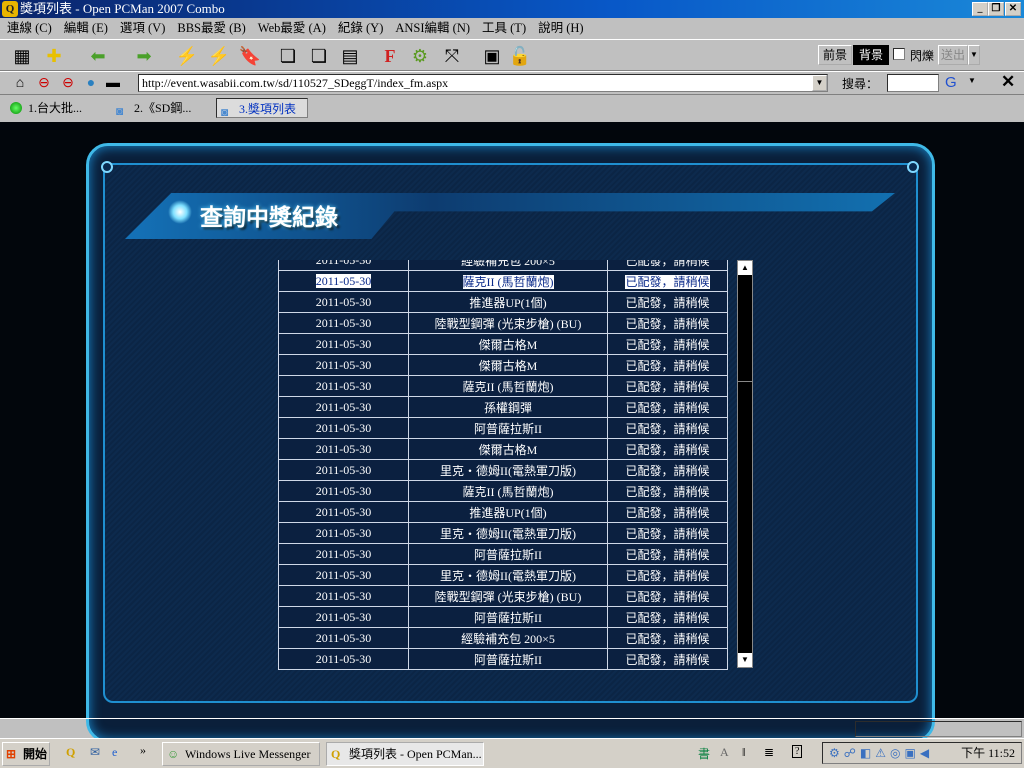 Image resolution: width=1024 pixels, height=768 pixels. Describe the element at coordinates (113, 84) in the screenshot. I see `window-icon: ▬` at that location.